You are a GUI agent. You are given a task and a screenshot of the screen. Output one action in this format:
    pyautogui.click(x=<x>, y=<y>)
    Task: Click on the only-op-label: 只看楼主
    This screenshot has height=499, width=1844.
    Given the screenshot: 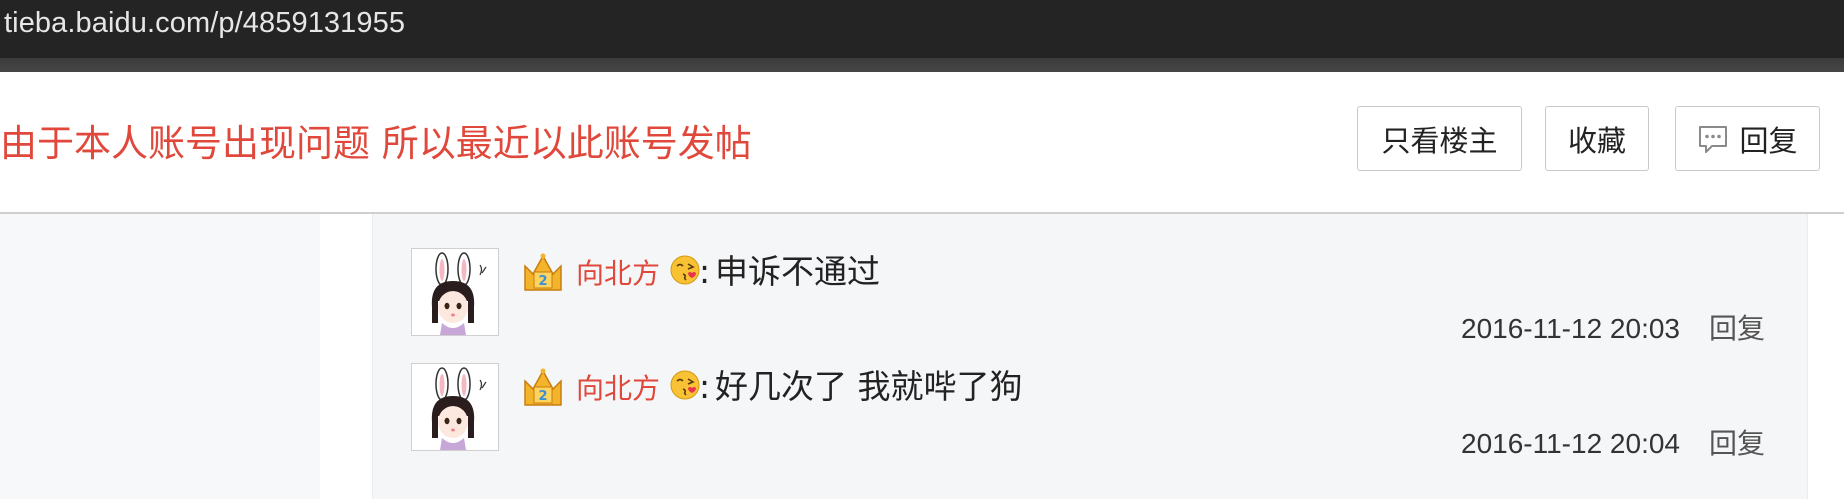 What is the action you would take?
    pyautogui.click(x=1439, y=140)
    